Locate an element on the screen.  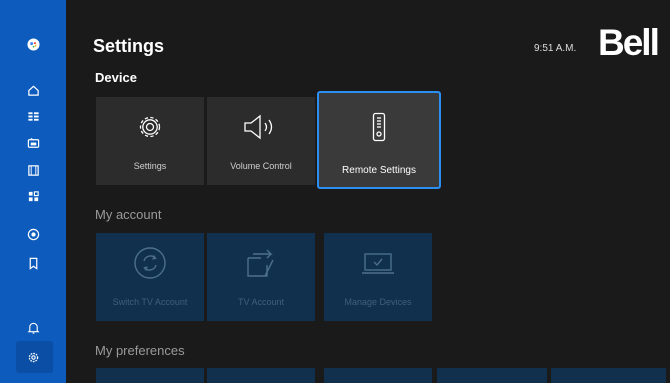
tile-label: Settings is located at coordinates (150, 166).